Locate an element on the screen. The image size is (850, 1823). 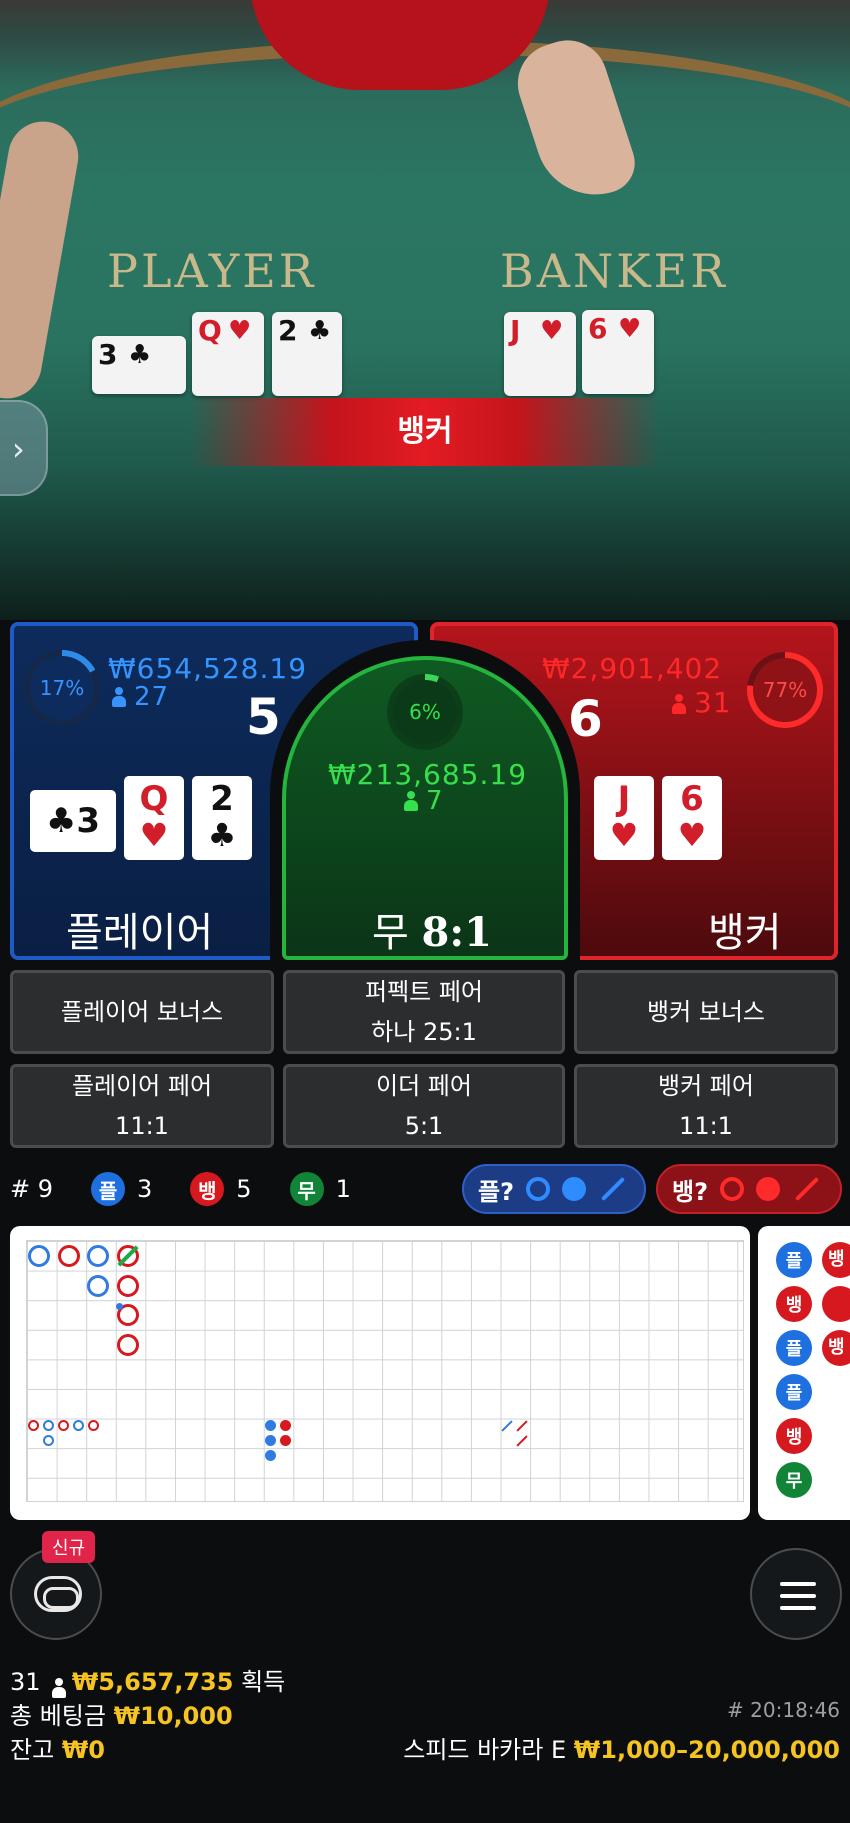
banker-ask-button: 뱅? is located at coordinates (749, 1189).